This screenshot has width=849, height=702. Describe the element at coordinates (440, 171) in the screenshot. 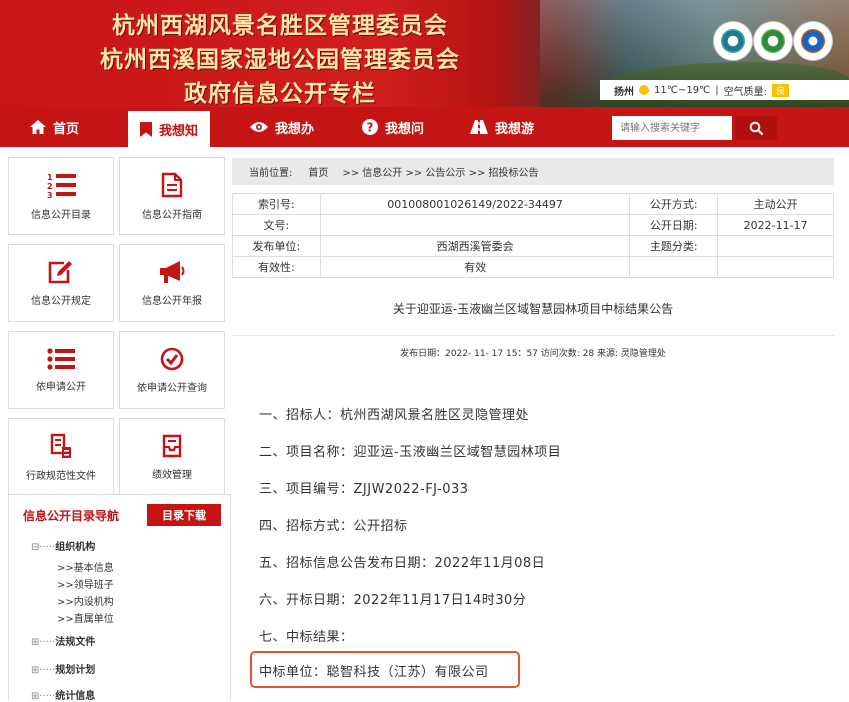

I see `breadcrumb-path: >> 信息公开 >> 公告公示 >> 招投标公告` at that location.